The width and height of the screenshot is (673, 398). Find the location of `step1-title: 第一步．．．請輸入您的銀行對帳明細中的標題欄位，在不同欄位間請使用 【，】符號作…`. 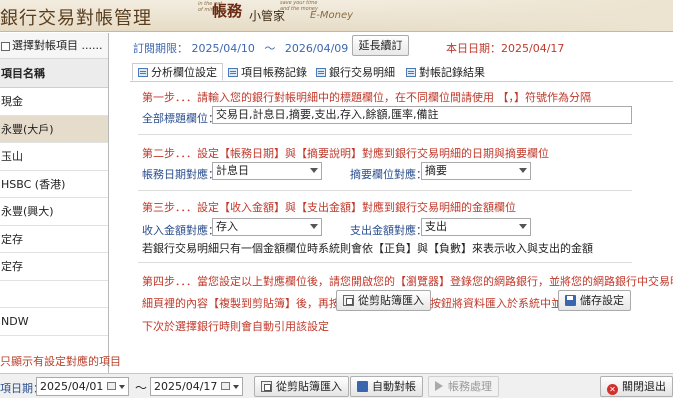

step1-title: 第一步．．．請輸入您的銀行對帳明細中的標題欄位，在不同欄位間請使用 【，】符號作… is located at coordinates (366, 97).